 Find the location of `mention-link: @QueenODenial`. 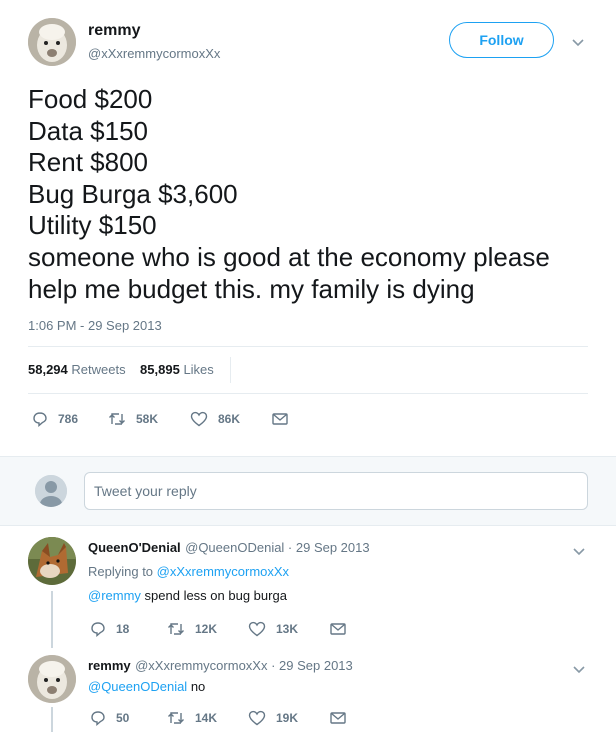

mention-link: @QueenODenial is located at coordinates (137, 686).